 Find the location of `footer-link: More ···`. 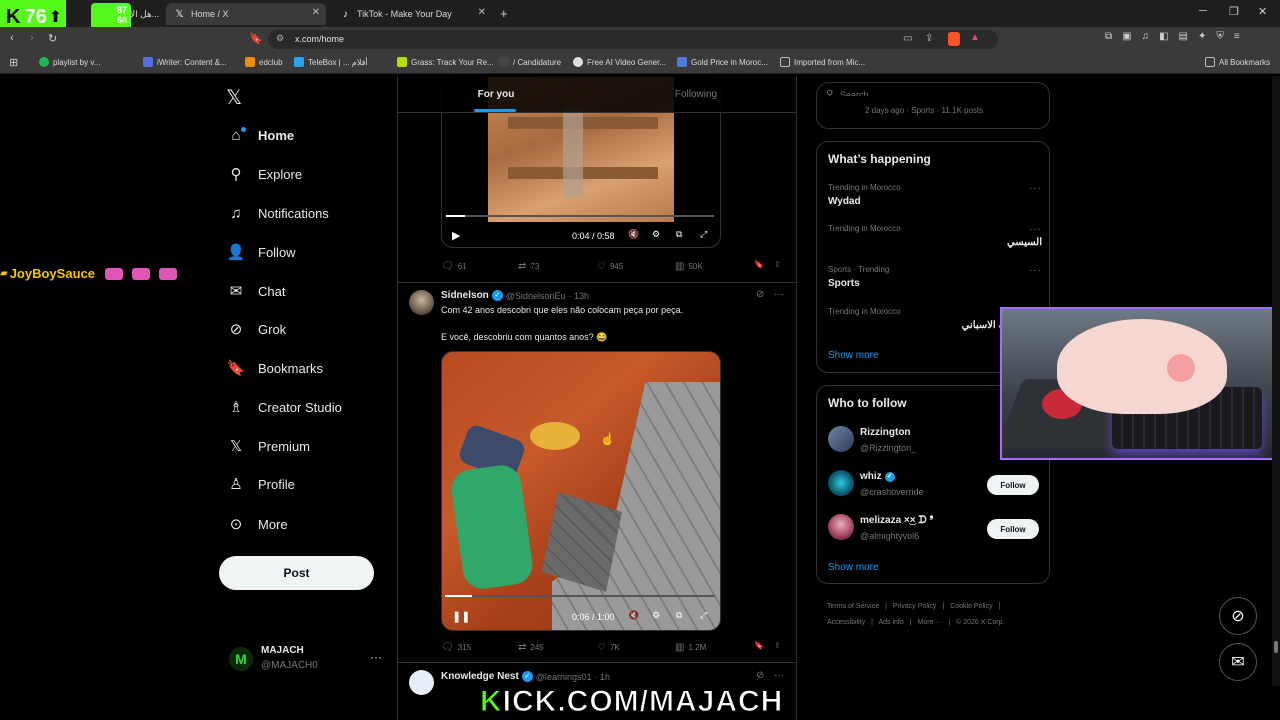

footer-link: More ··· is located at coordinates (930, 622).